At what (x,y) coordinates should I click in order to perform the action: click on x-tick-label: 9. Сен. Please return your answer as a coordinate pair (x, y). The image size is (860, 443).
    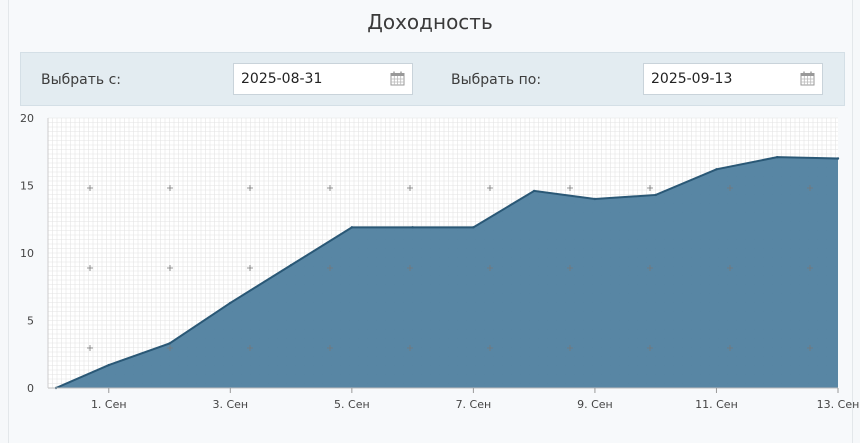
    Looking at the image, I should click on (595, 404).